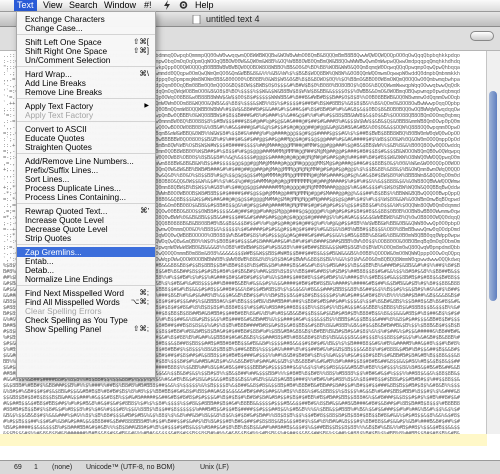 This screenshot has width=500, height=474. I want to click on menu-text: Text, so click(25, 5).